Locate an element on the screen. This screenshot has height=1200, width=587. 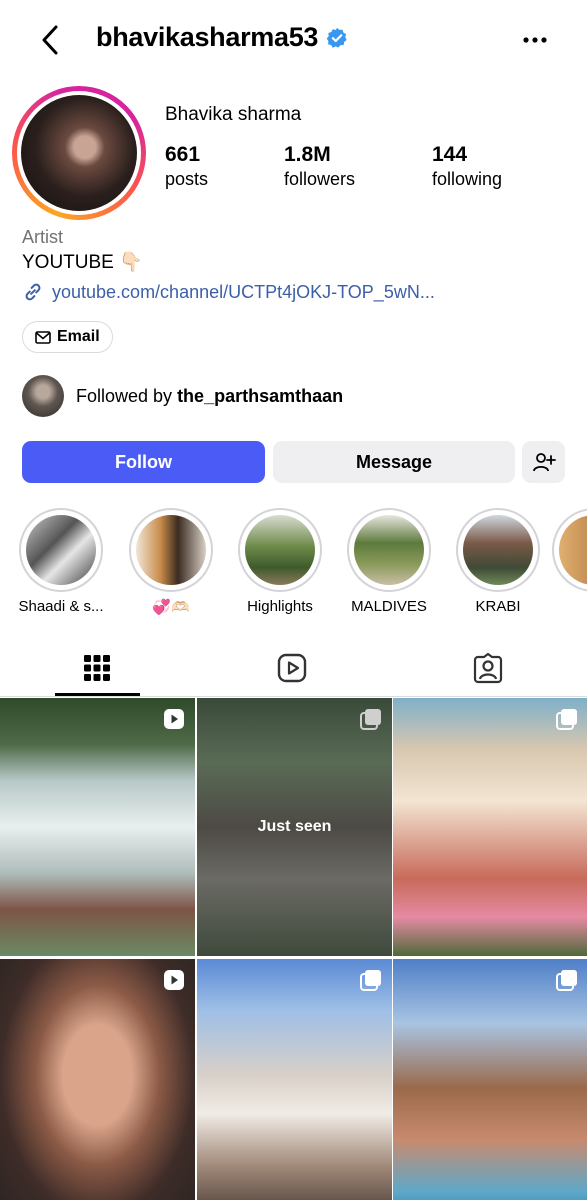
following-stat: 144 following is located at coordinates (467, 166).